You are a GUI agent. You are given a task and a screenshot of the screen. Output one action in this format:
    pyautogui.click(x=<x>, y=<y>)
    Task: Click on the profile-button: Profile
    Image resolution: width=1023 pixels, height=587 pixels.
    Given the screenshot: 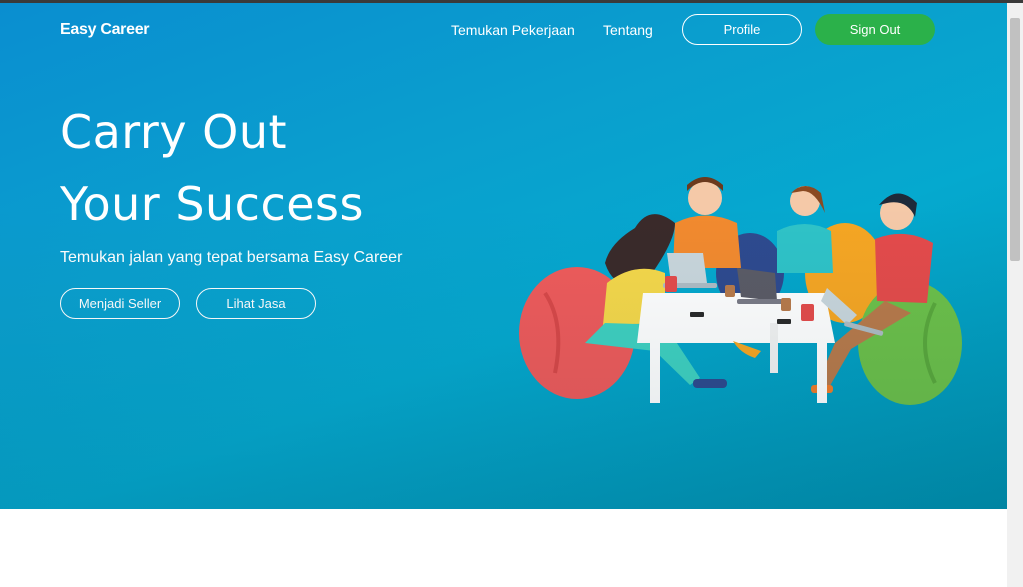 What is the action you would take?
    pyautogui.click(x=742, y=29)
    